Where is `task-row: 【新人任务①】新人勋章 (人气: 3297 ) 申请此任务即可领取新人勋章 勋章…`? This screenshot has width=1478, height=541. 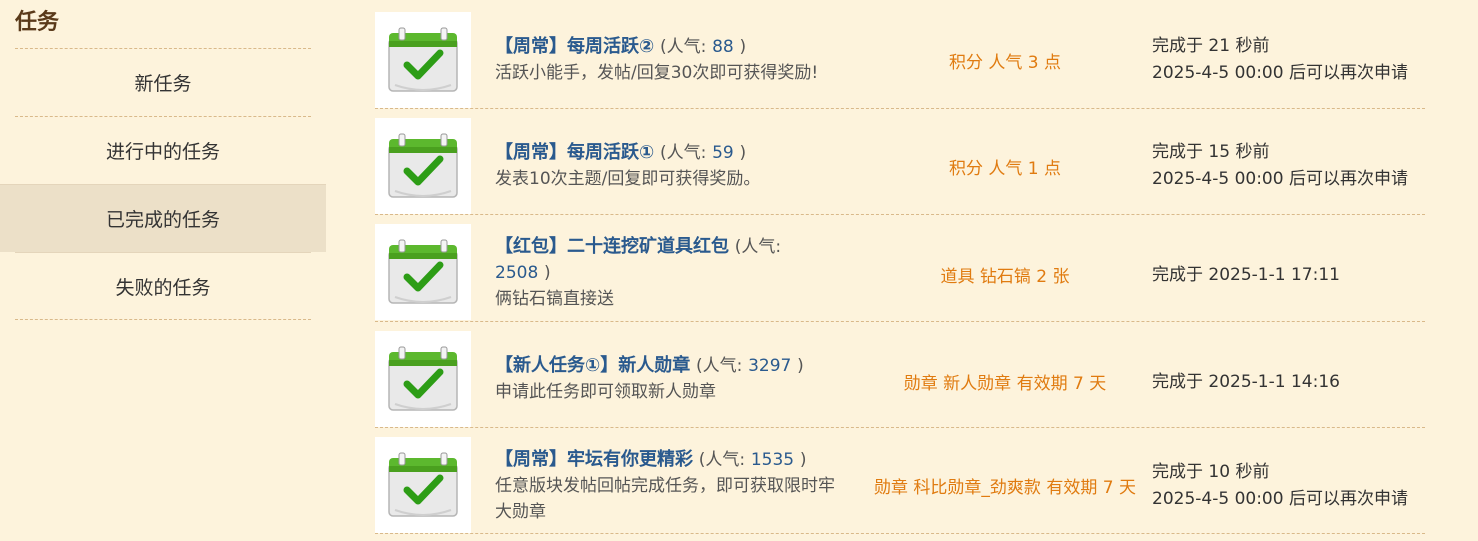
task-row: 【新人任务①】新人勋章 (人气: 3297 ) 申请此任务即可领取新人勋章 勋章… is located at coordinates (900, 379).